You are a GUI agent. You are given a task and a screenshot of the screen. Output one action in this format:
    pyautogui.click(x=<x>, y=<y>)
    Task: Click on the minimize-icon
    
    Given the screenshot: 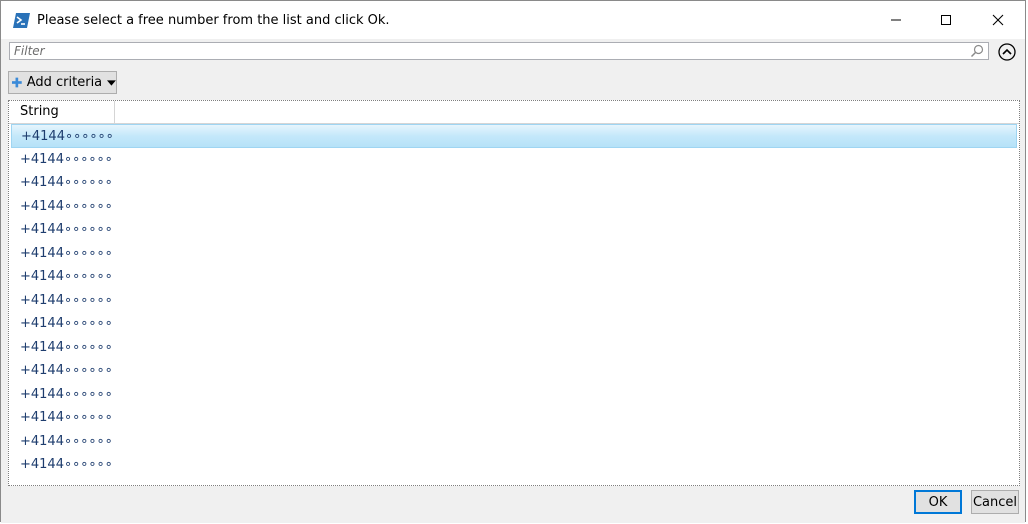 What is the action you would take?
    pyautogui.click(x=896, y=20)
    